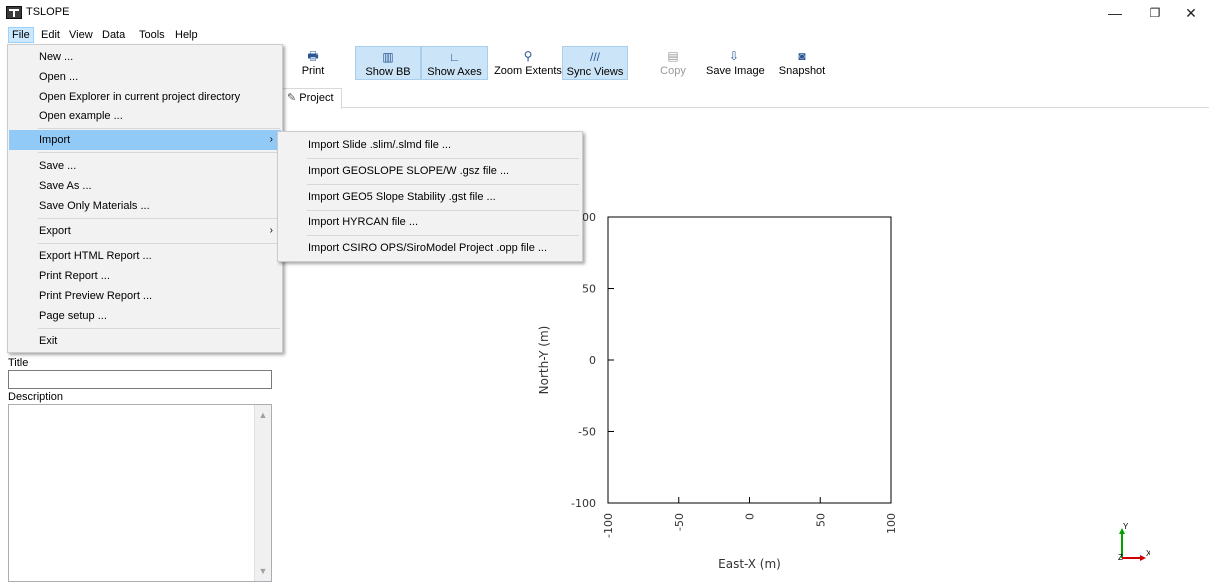 This screenshot has width=1209, height=586. Describe the element at coordinates (263, 571) in the screenshot. I see `scroll-down-icon: ▼` at that location.